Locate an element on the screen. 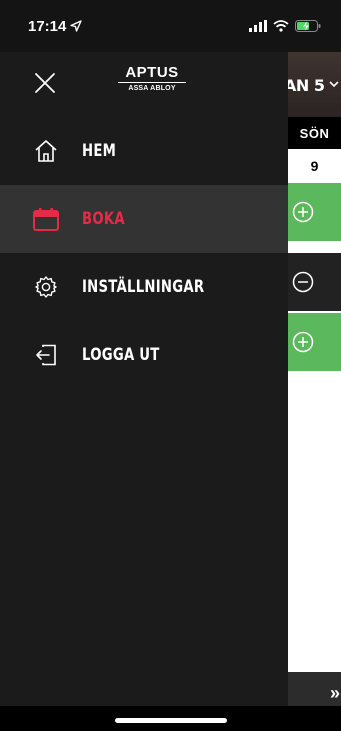 The width and height of the screenshot is (341, 731). close-icon is located at coordinates (45, 83).